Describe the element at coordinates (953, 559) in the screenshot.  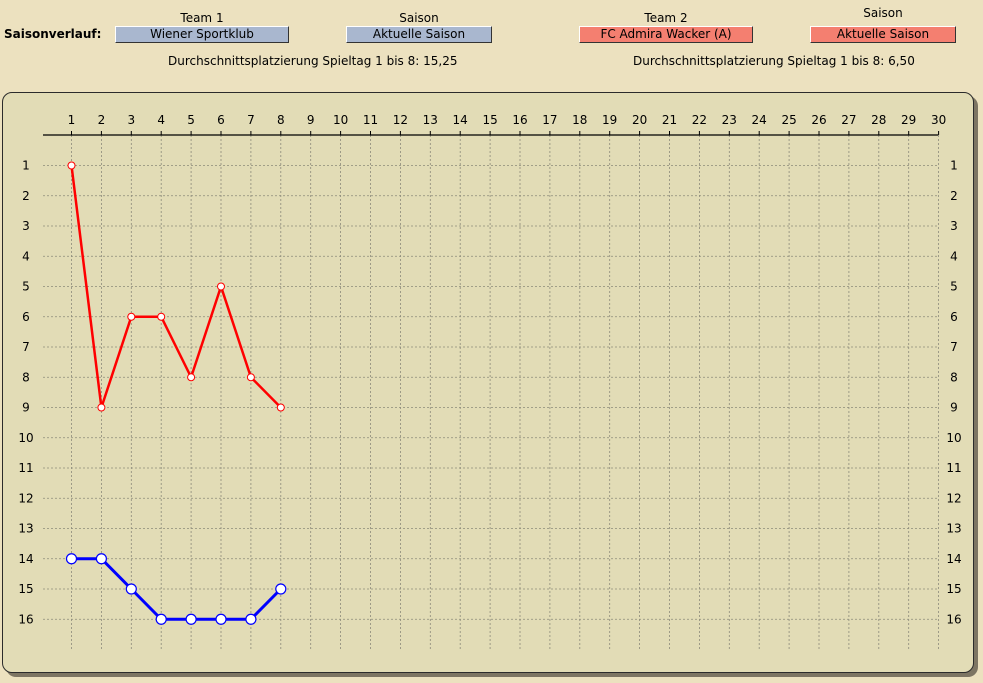
I see `y-tick-label-right-14: 14` at that location.